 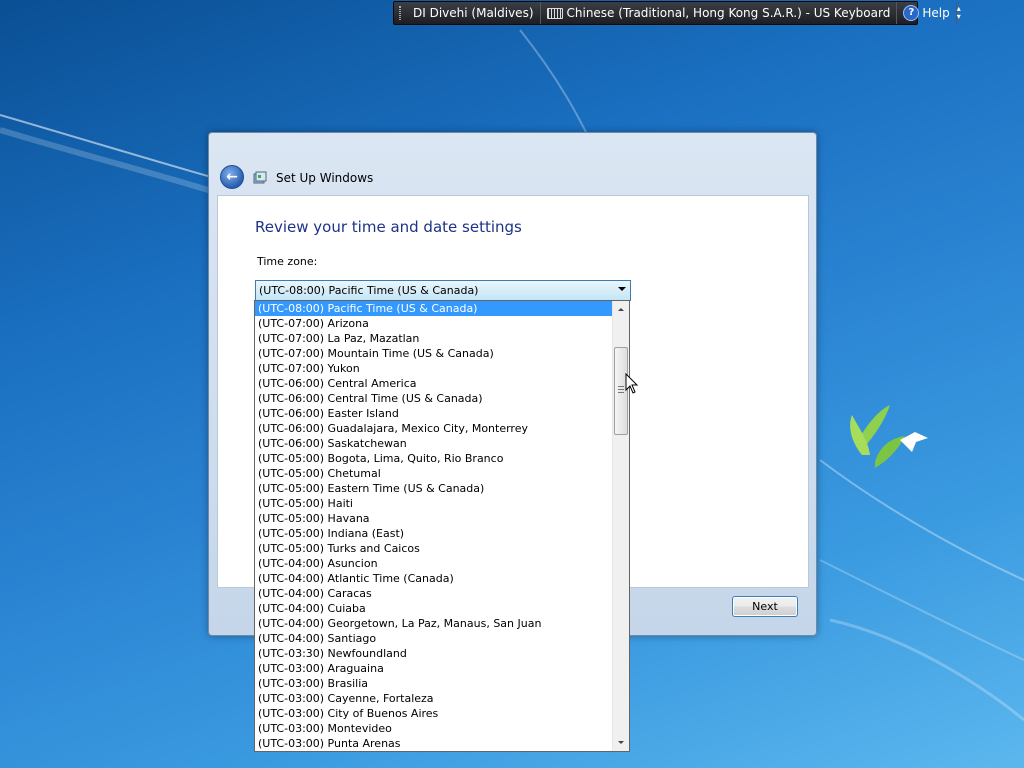 What do you see at coordinates (400, 13) in the screenshot?
I see `language-bar-grip` at bounding box center [400, 13].